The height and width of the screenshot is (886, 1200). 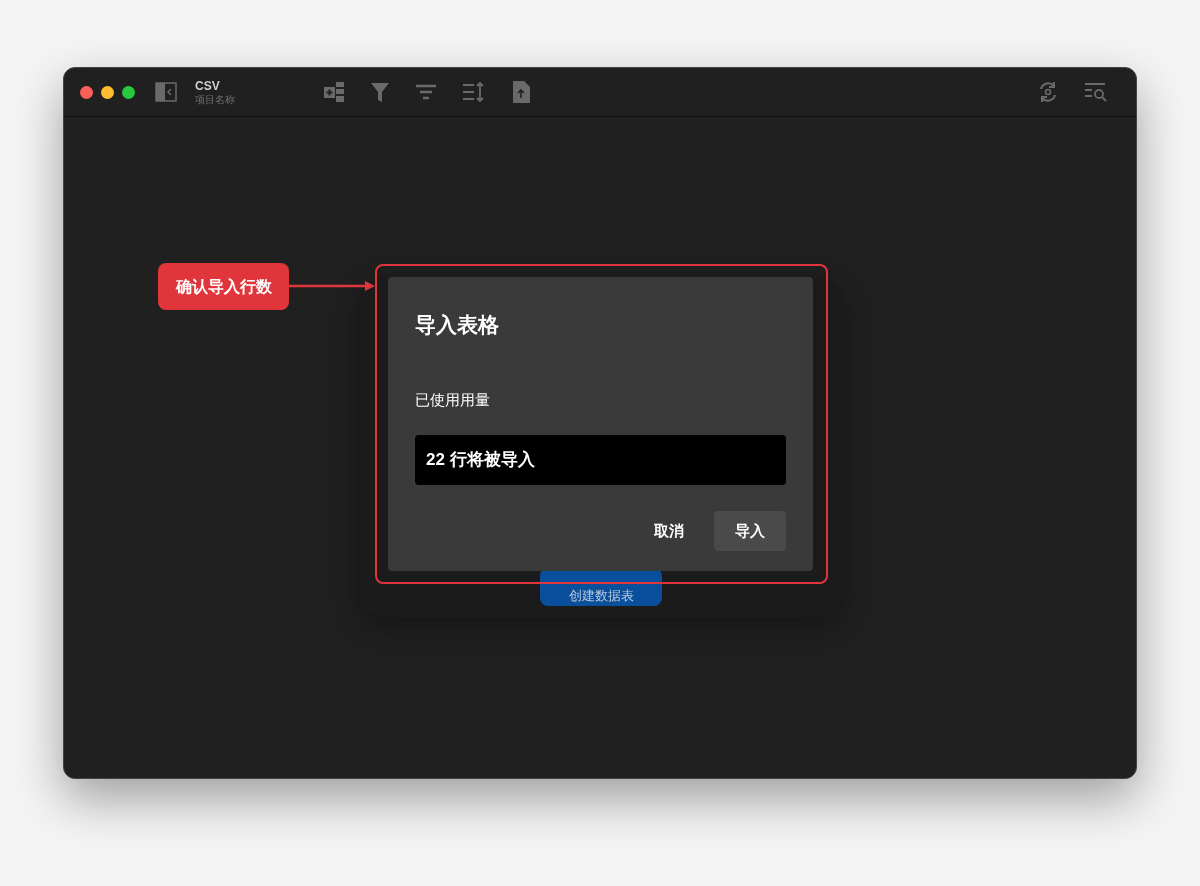 What do you see at coordinates (453, 399) in the screenshot?
I see `section-label: 已使用用量` at bounding box center [453, 399].